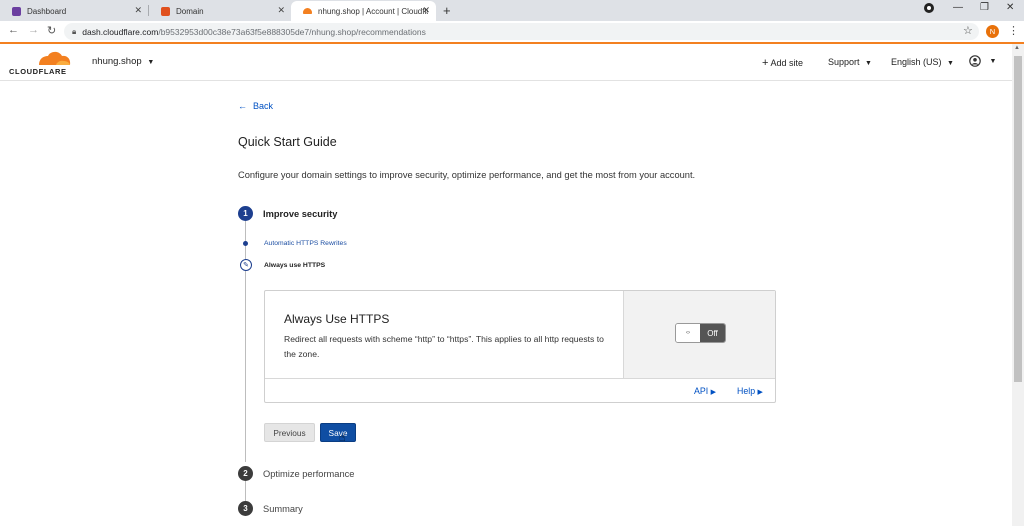 This screenshot has width=1024, height=526. I want to click on scroll-up-arrow-icon: ▲, so click(1017, 48).